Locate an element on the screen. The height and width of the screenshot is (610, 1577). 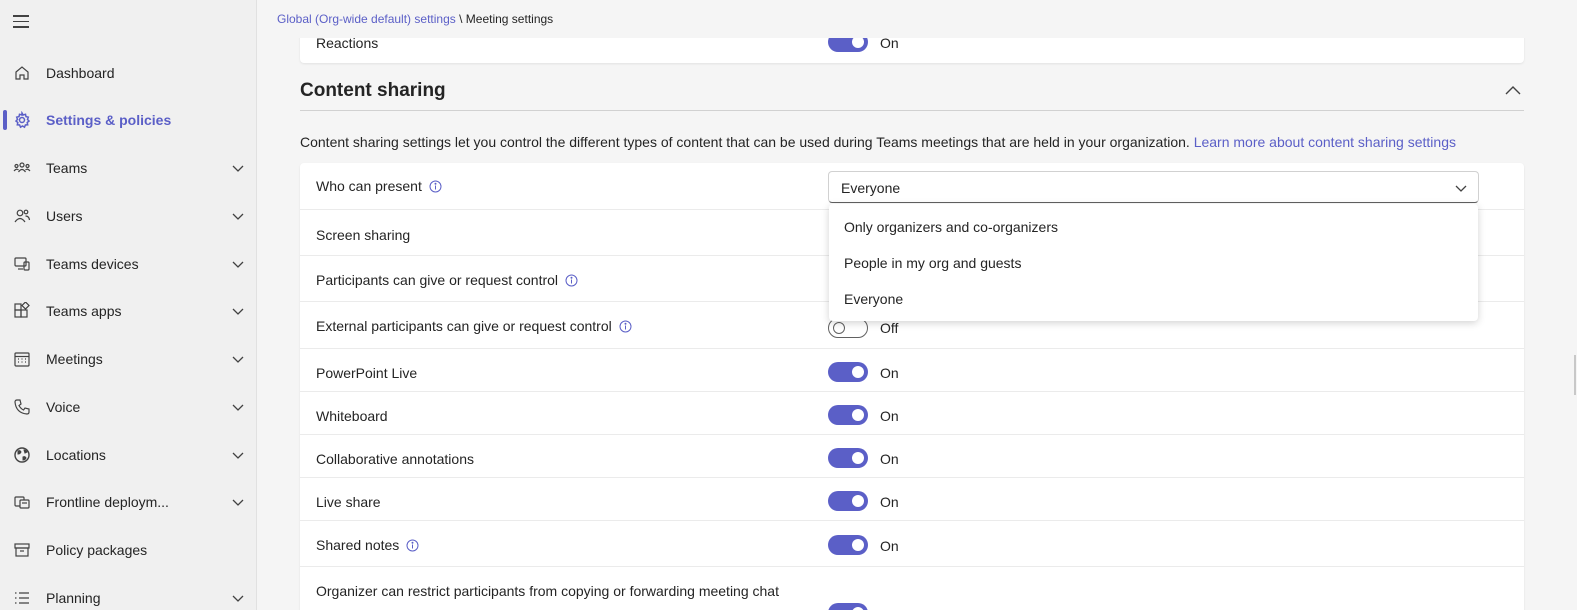
collab-annotations-label: Collaborative annotations is located at coordinates (395, 459).